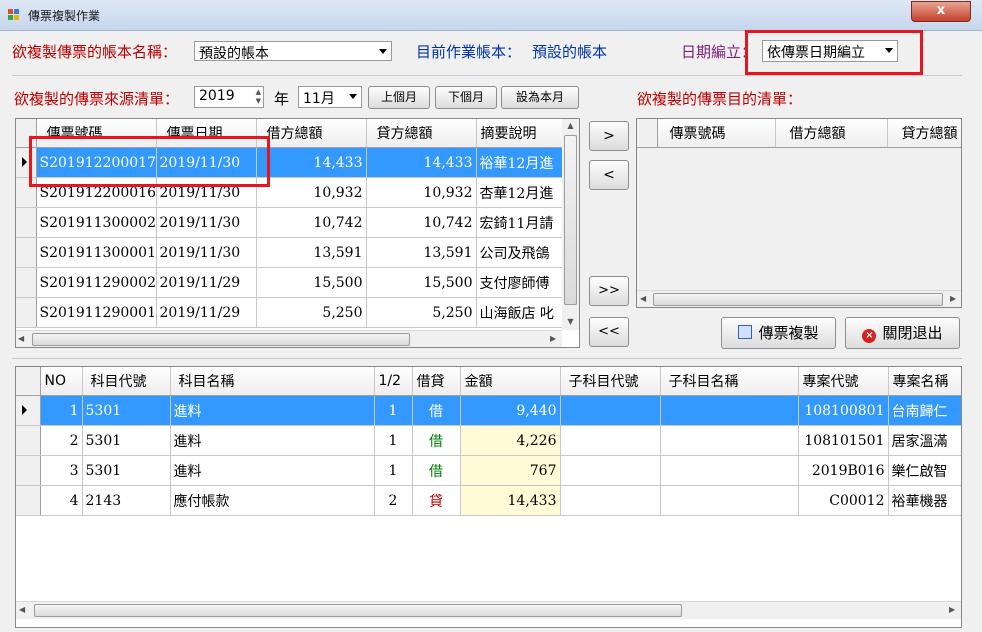  What do you see at coordinates (61, 410) in the screenshot?
I see `cell-no: 1` at bounding box center [61, 410].